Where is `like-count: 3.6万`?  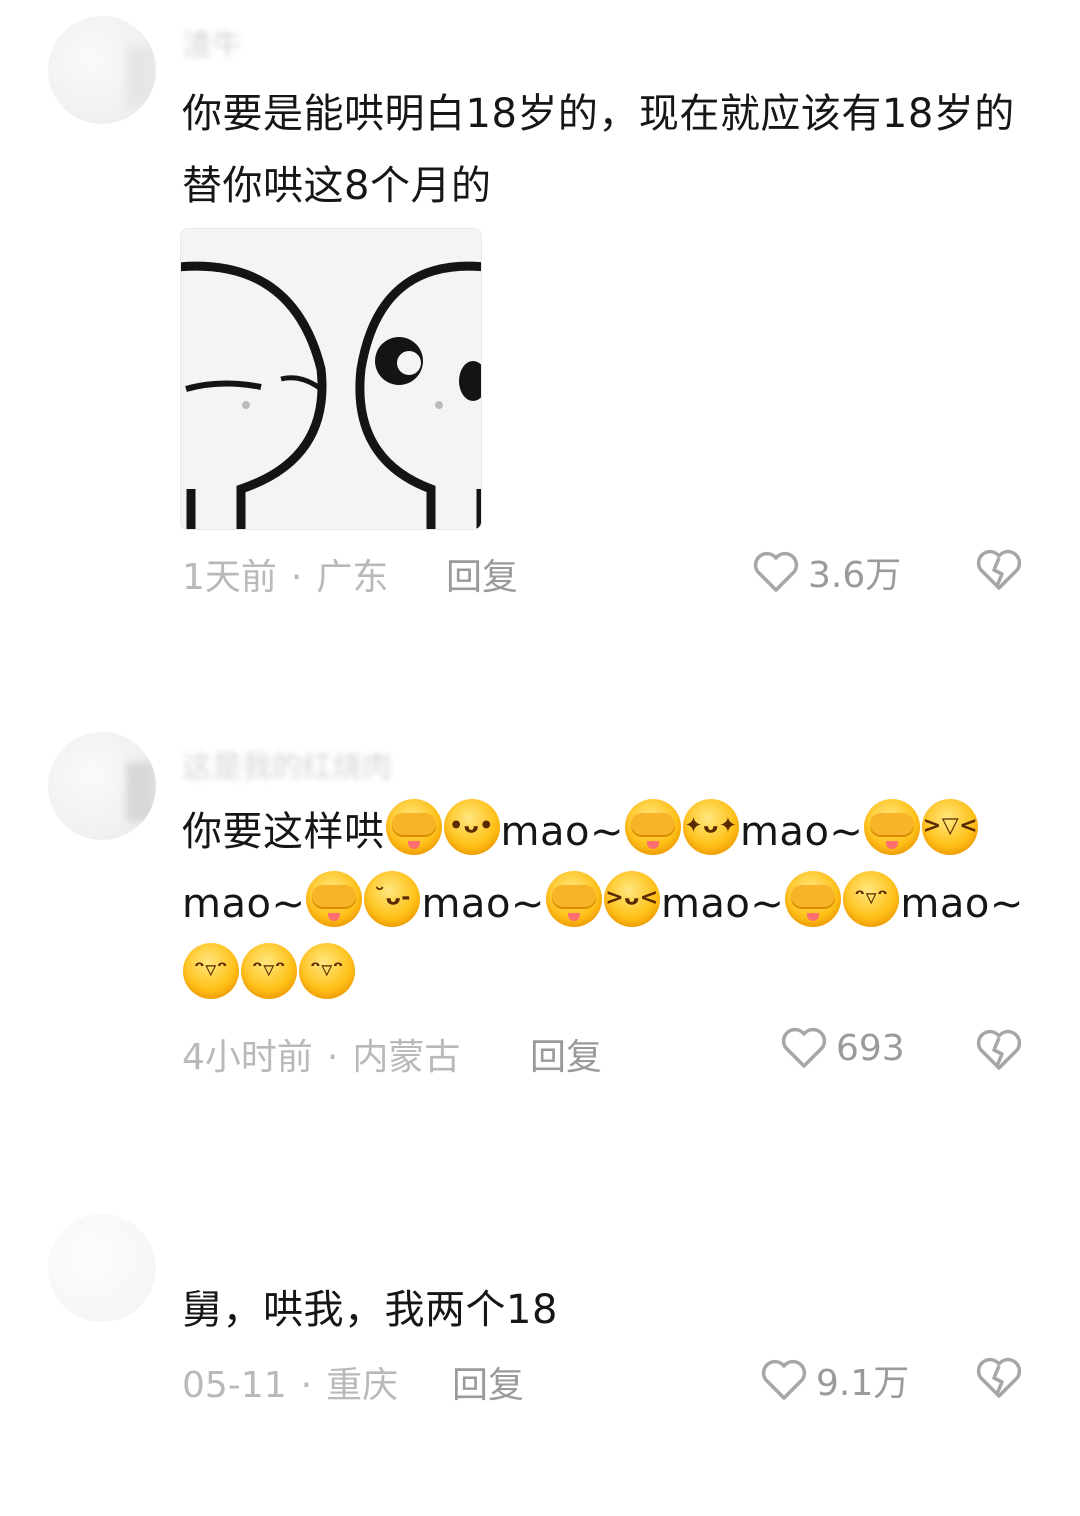 like-count: 3.6万 is located at coordinates (855, 575).